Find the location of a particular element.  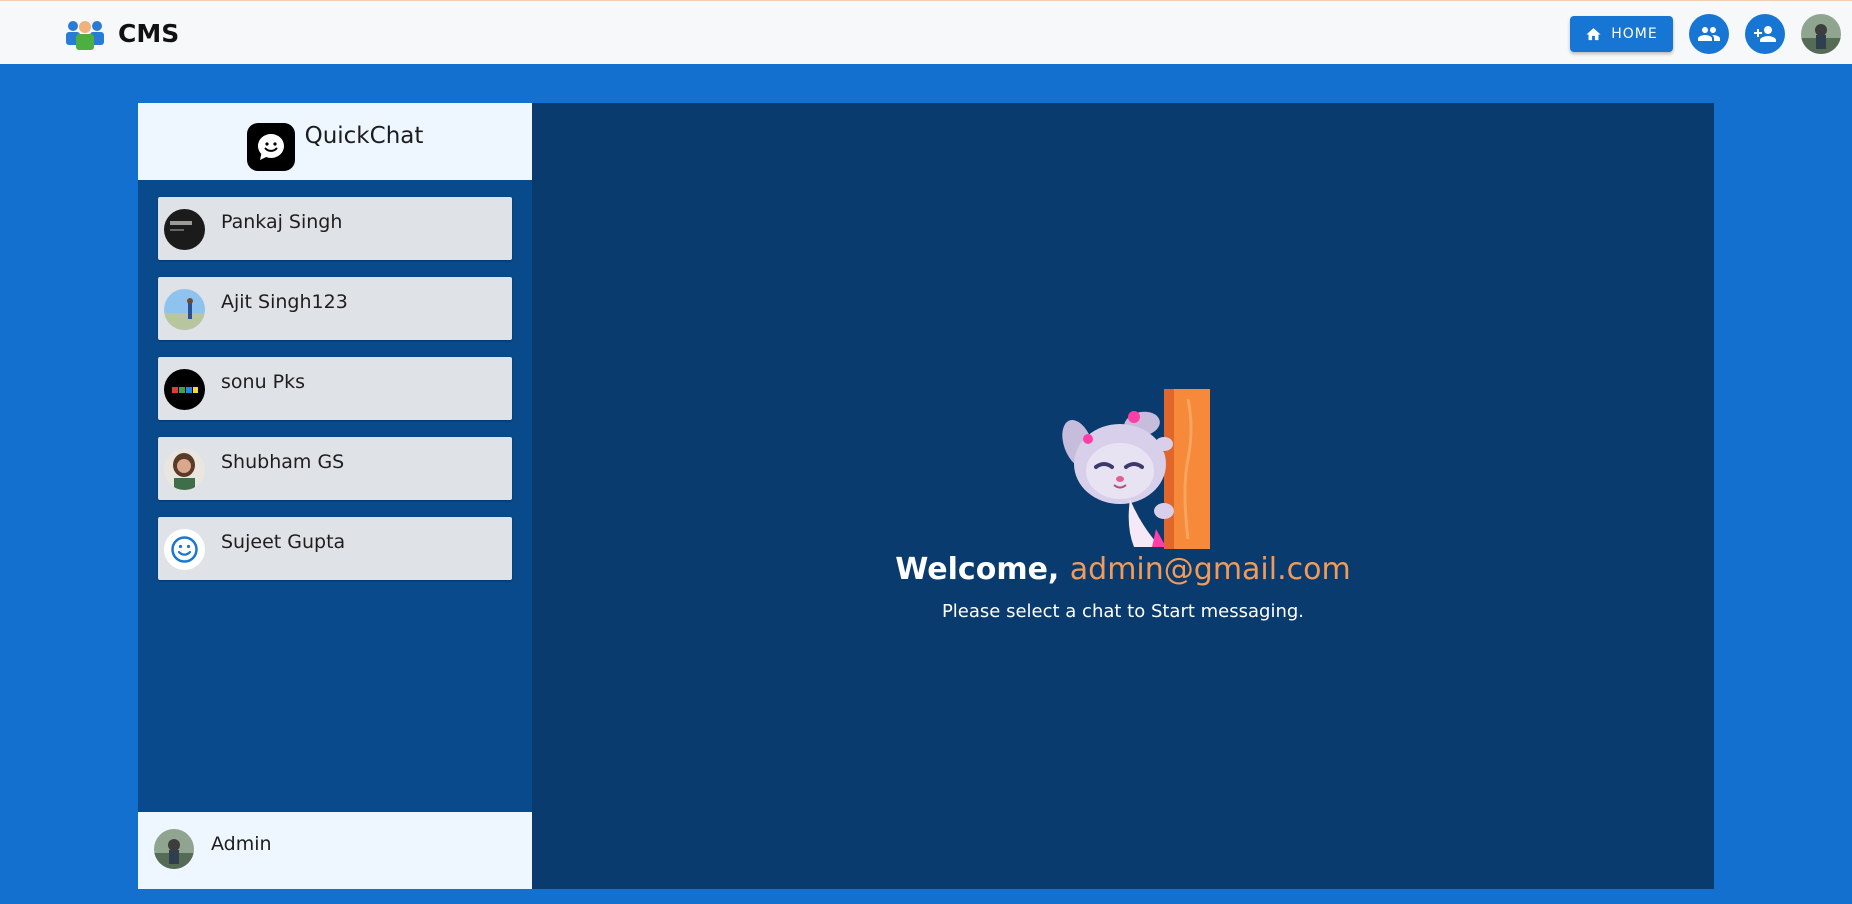

welcome-prefix: Welcome, is located at coordinates (982, 569).